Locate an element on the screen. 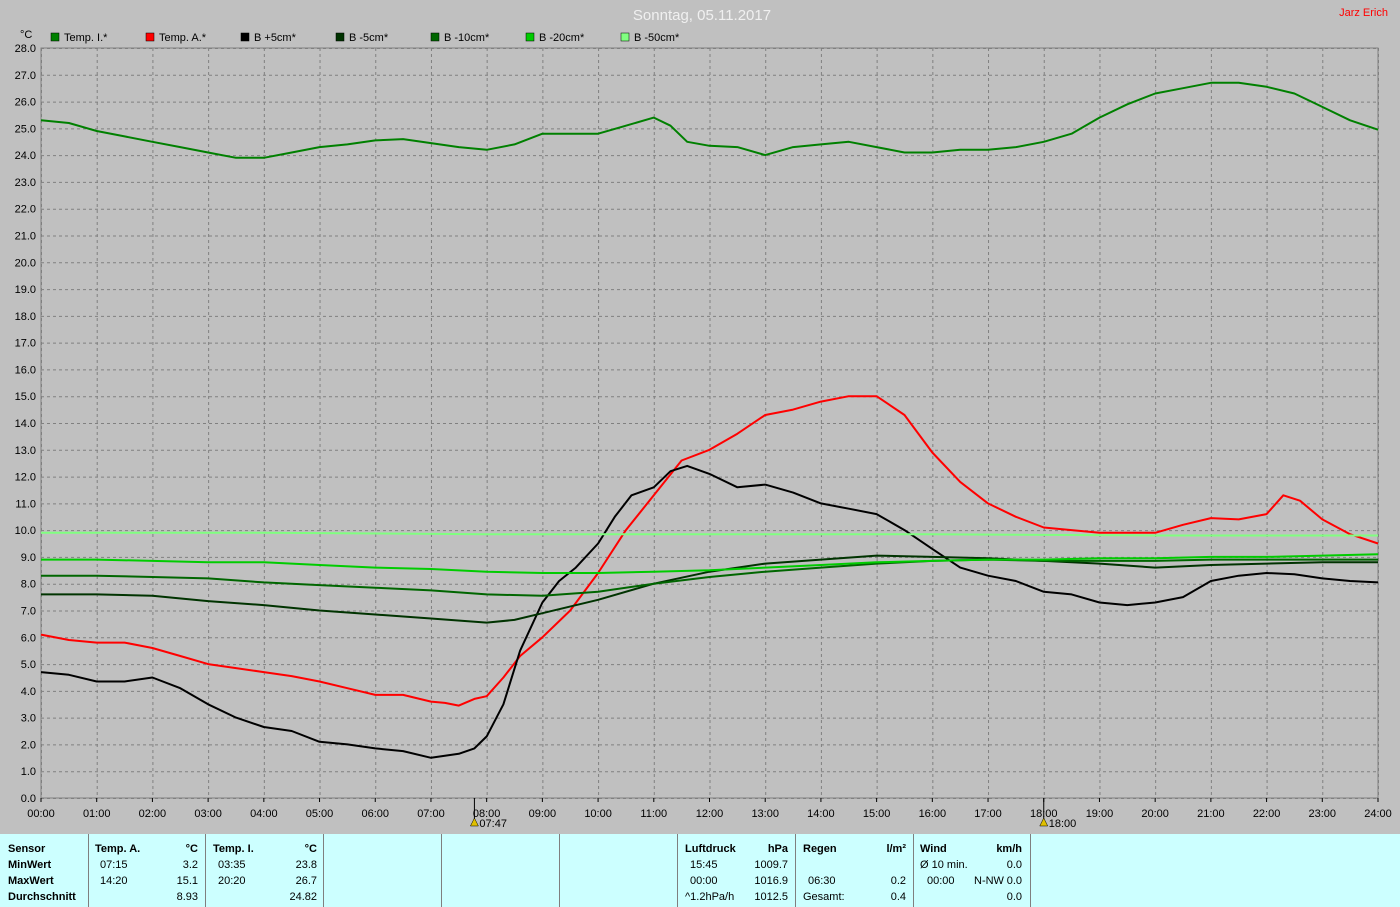 This screenshot has width=1400, height=907. temp-a-header: Temp. A. is located at coordinates (118, 849).